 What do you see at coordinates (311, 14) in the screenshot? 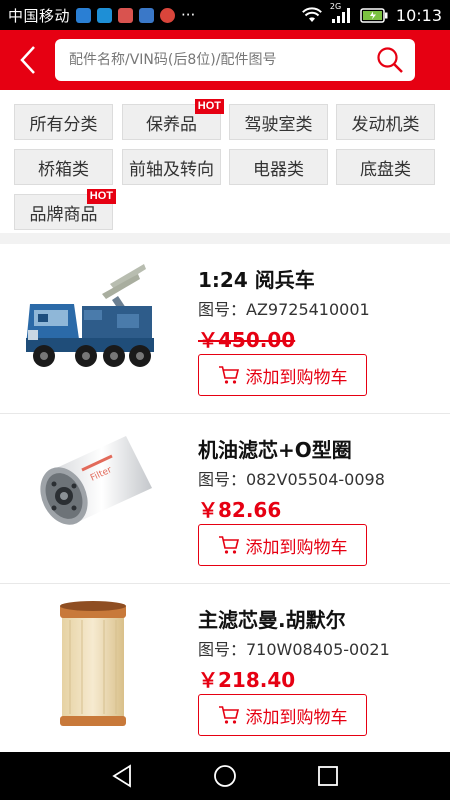
I see `wifi-icon` at bounding box center [311, 14].